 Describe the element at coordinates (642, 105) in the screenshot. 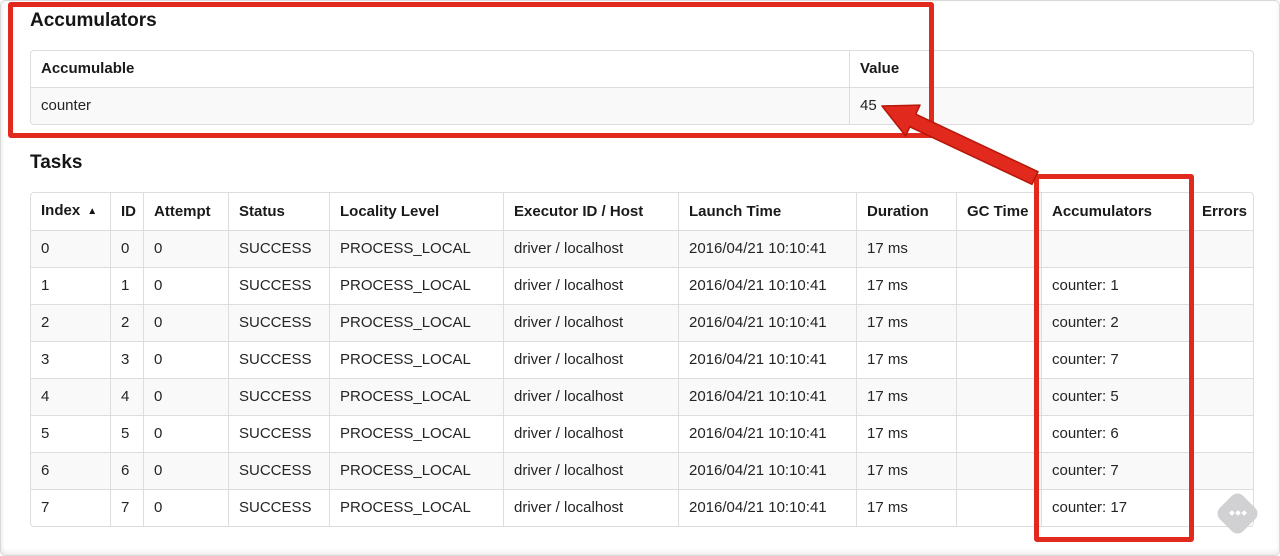

I see `table-row: counter 45` at that location.